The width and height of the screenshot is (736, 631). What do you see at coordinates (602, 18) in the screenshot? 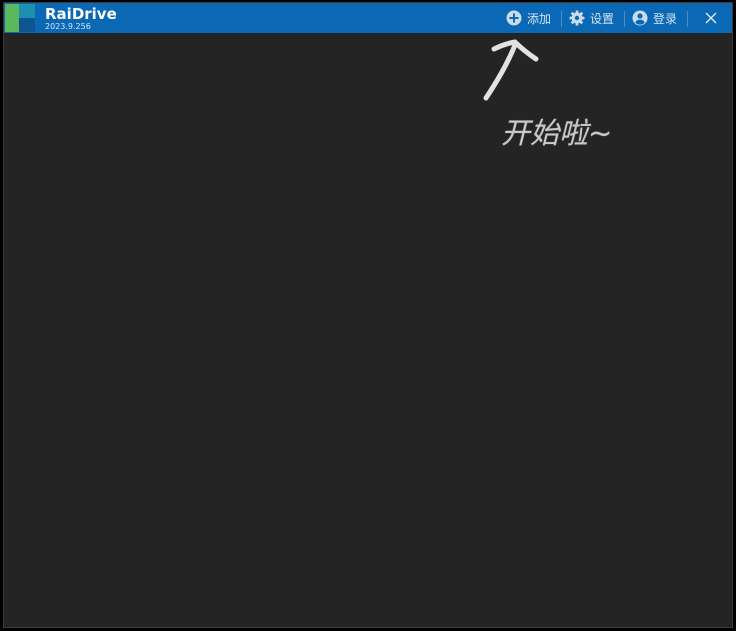
I see `settings-label: 设置` at bounding box center [602, 18].